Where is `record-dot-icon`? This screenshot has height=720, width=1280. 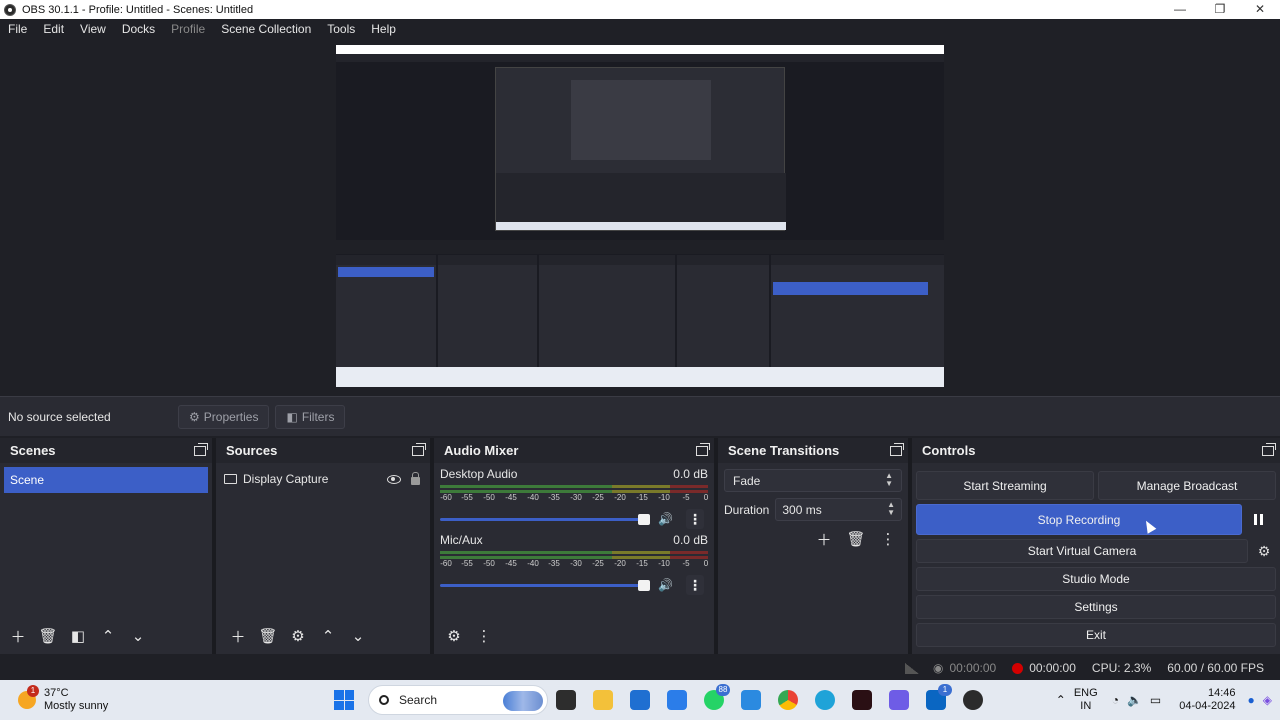 record-dot-icon is located at coordinates (1018, 668).